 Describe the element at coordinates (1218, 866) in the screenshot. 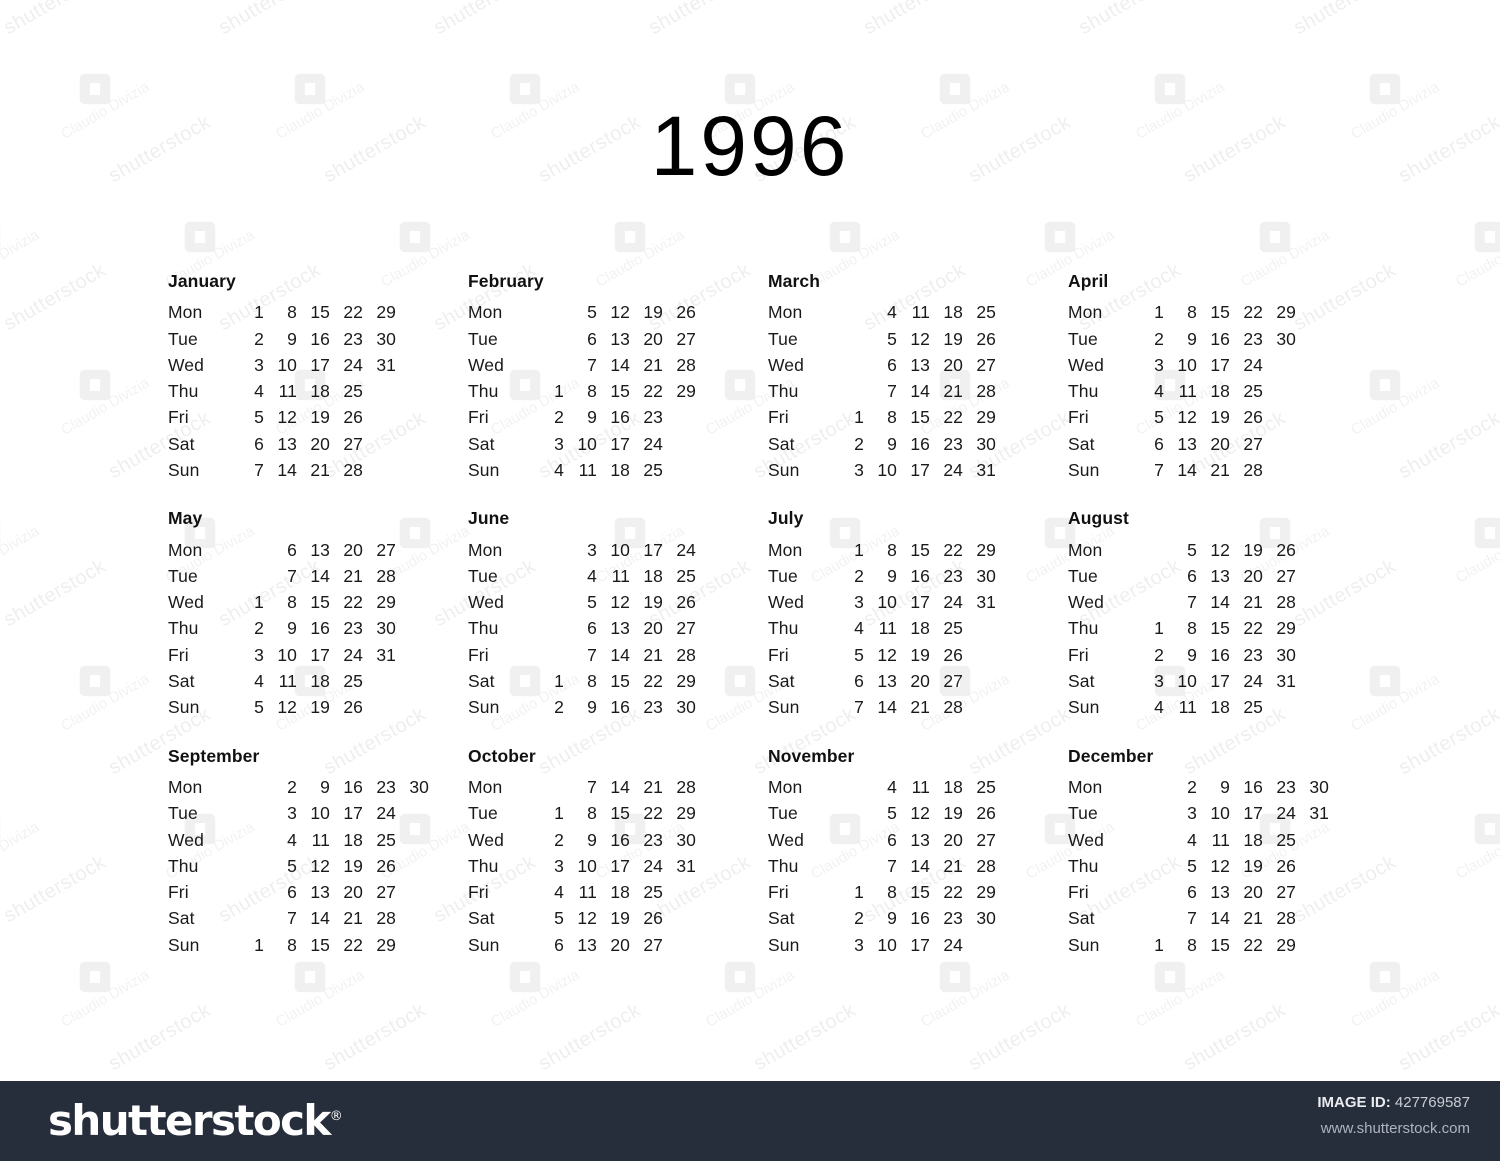

I see `day-row-thu: Thu 5 12 19 26` at that location.